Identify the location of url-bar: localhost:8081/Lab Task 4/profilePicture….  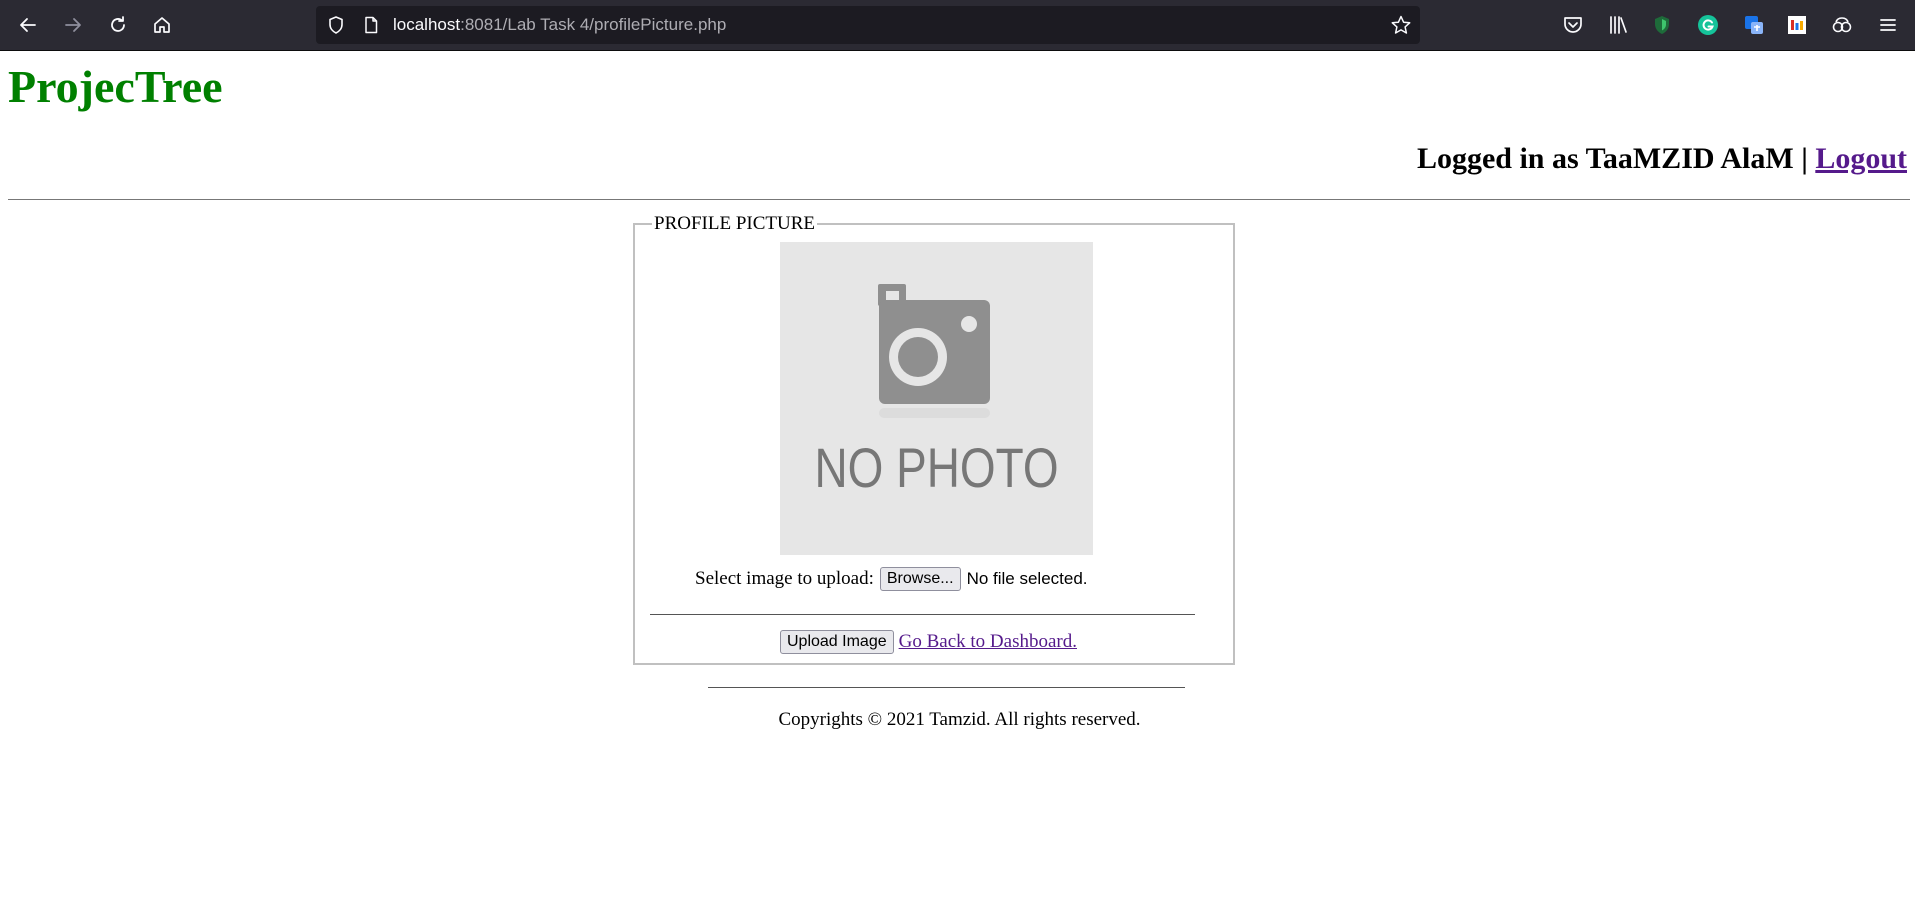
(868, 25).